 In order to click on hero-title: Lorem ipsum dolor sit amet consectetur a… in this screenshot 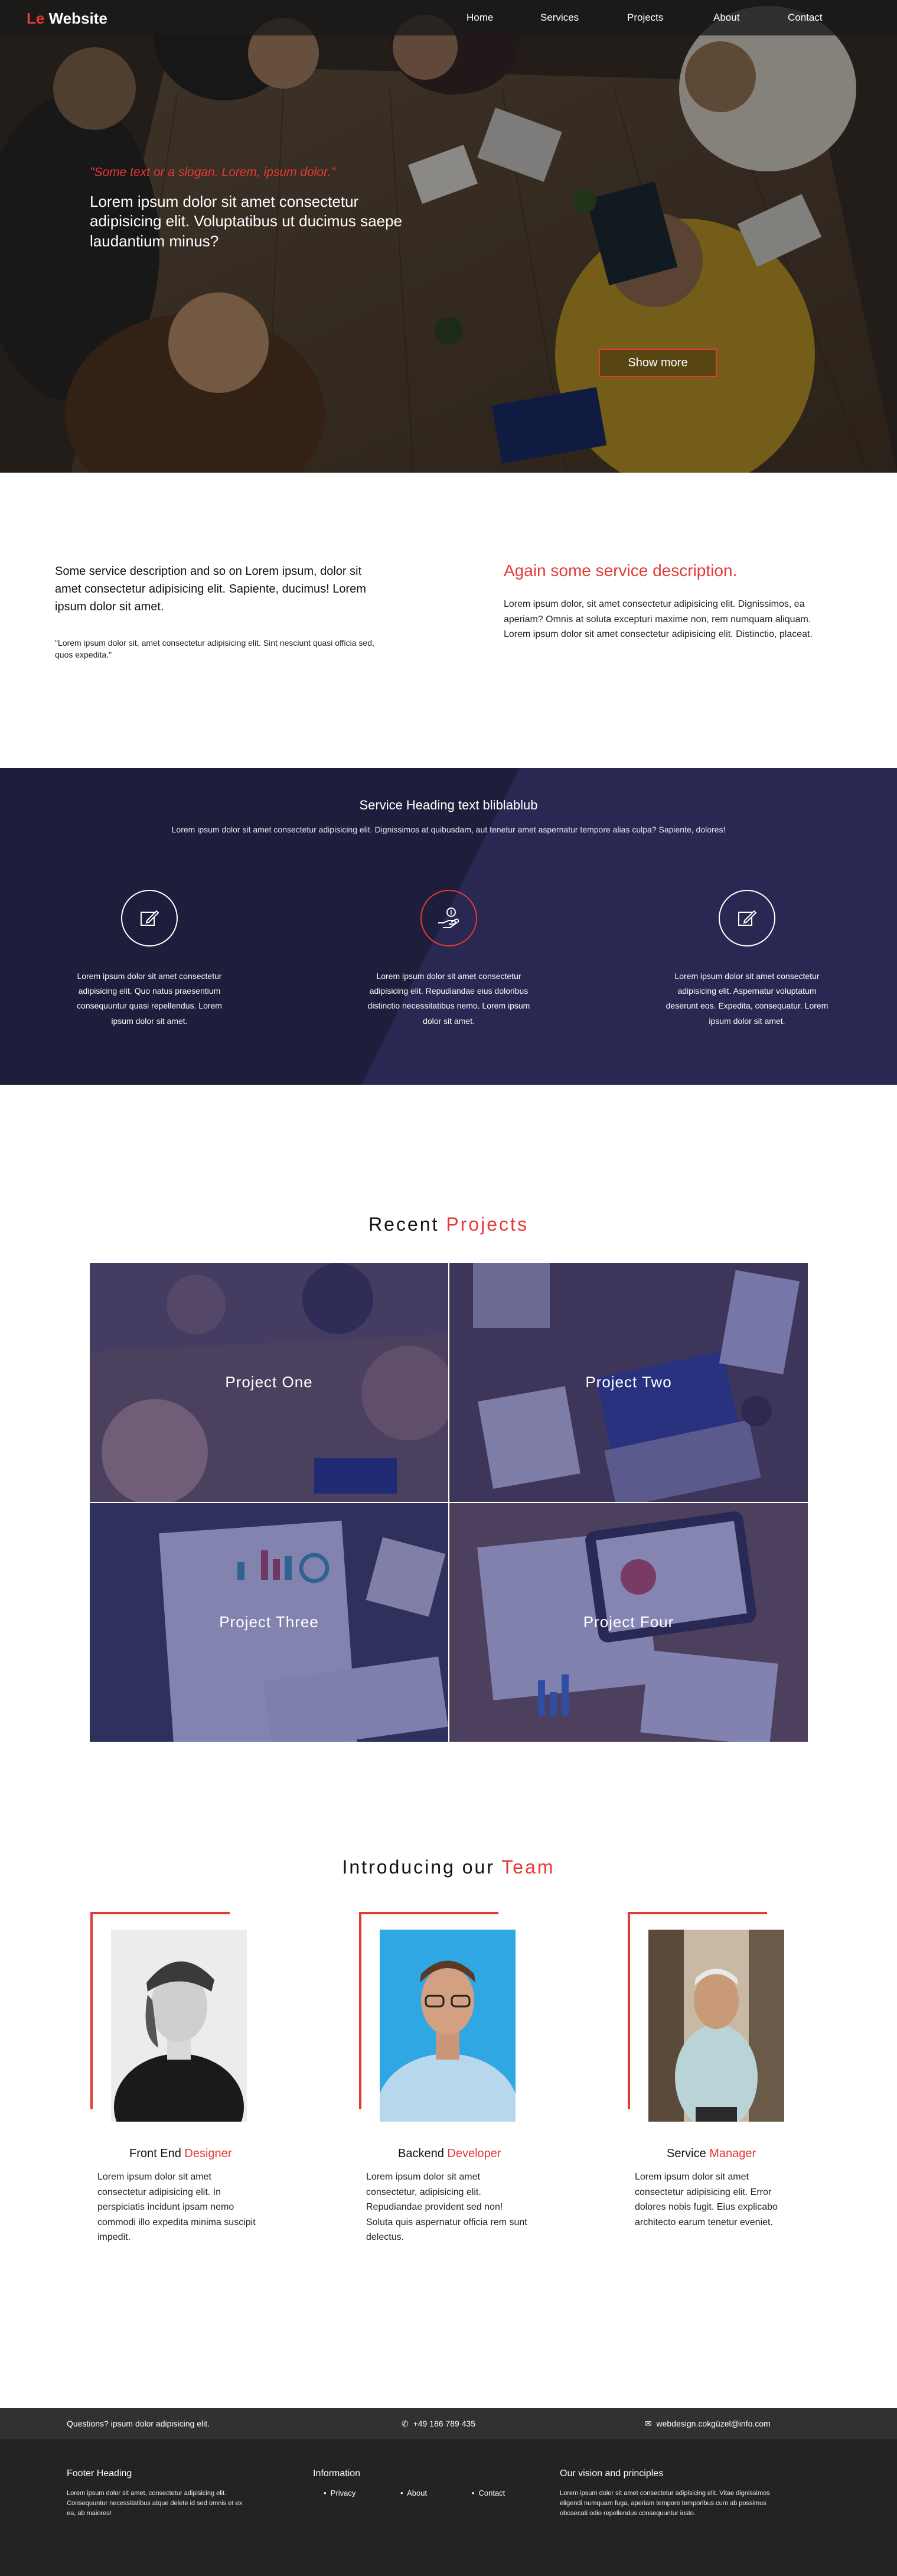, I will do `click(246, 221)`.